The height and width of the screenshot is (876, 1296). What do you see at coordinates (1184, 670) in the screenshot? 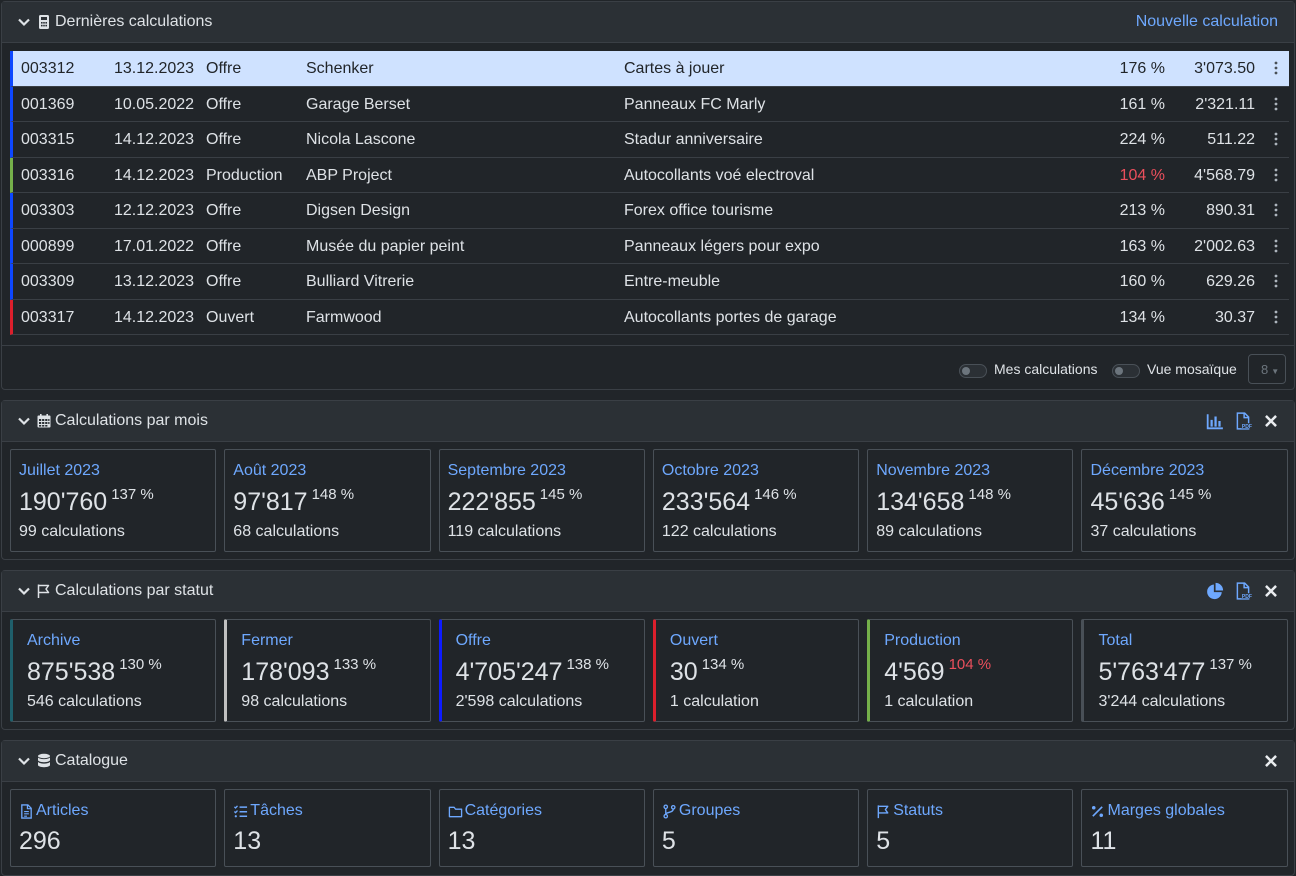
I see `state-tile: Total 5'763'477 137 % 3'244 calculations` at bounding box center [1184, 670].